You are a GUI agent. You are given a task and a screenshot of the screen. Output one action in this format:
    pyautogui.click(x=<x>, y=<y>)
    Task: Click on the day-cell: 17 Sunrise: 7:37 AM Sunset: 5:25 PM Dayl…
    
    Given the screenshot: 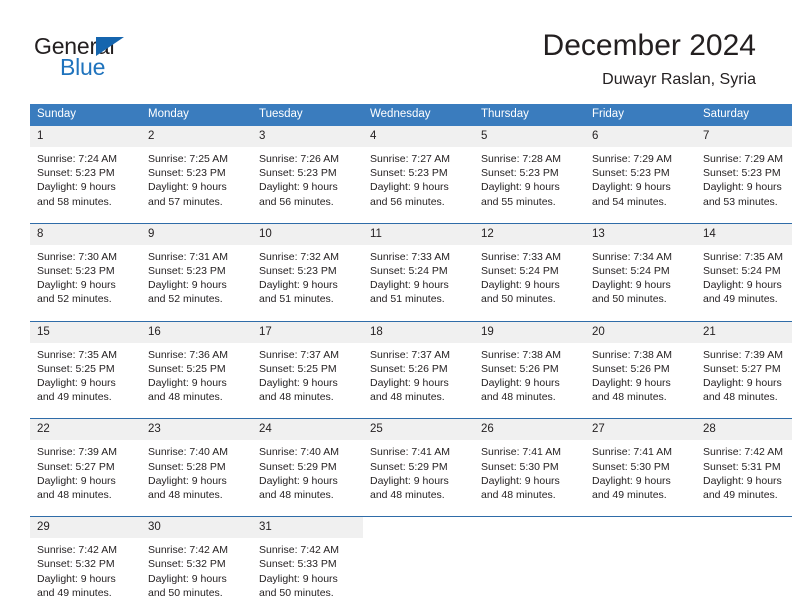 What is the action you would take?
    pyautogui.click(x=307, y=369)
    